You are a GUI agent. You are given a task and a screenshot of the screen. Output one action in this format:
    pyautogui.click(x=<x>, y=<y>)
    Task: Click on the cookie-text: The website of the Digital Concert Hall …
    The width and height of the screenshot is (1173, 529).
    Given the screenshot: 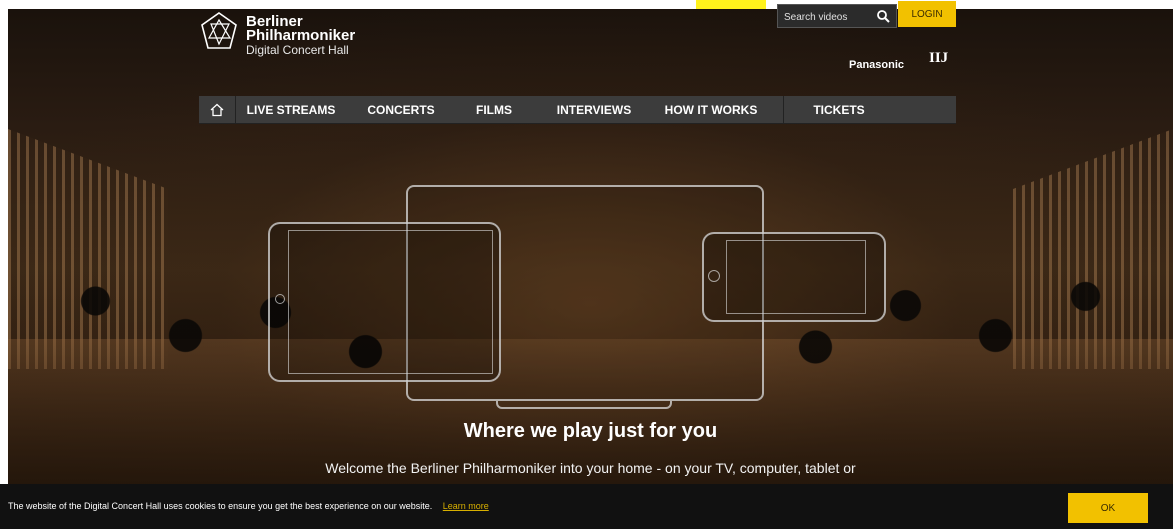 What is the action you would take?
    pyautogui.click(x=220, y=506)
    